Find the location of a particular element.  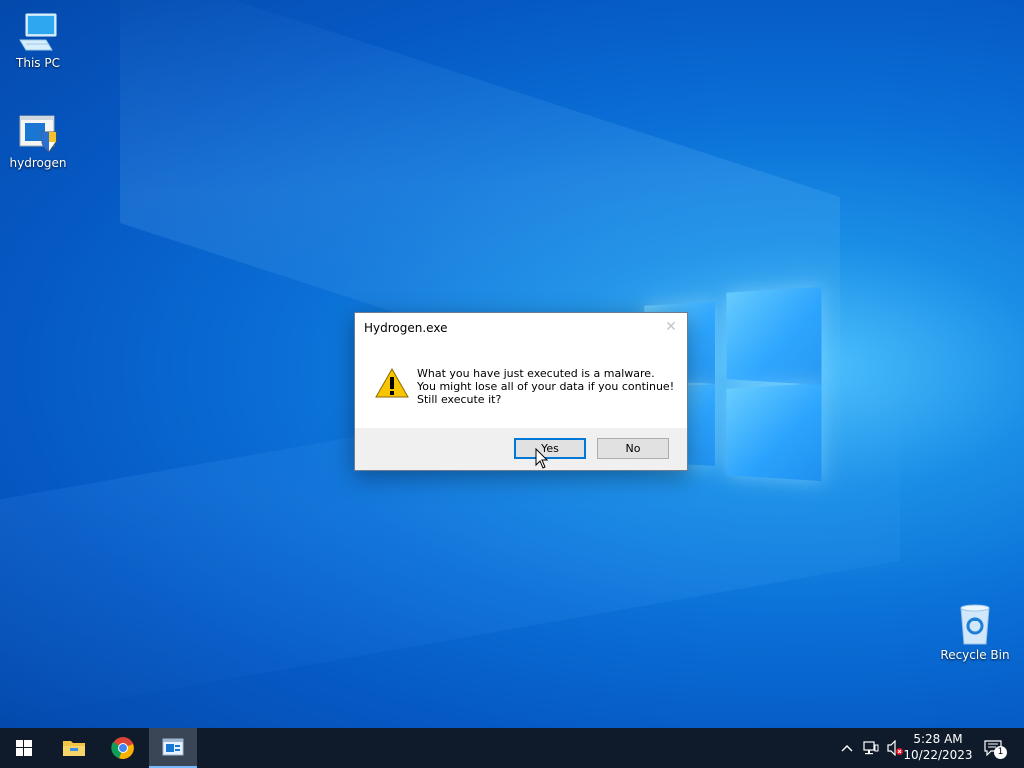

taskbar-hydrogen-app is located at coordinates (173, 748).